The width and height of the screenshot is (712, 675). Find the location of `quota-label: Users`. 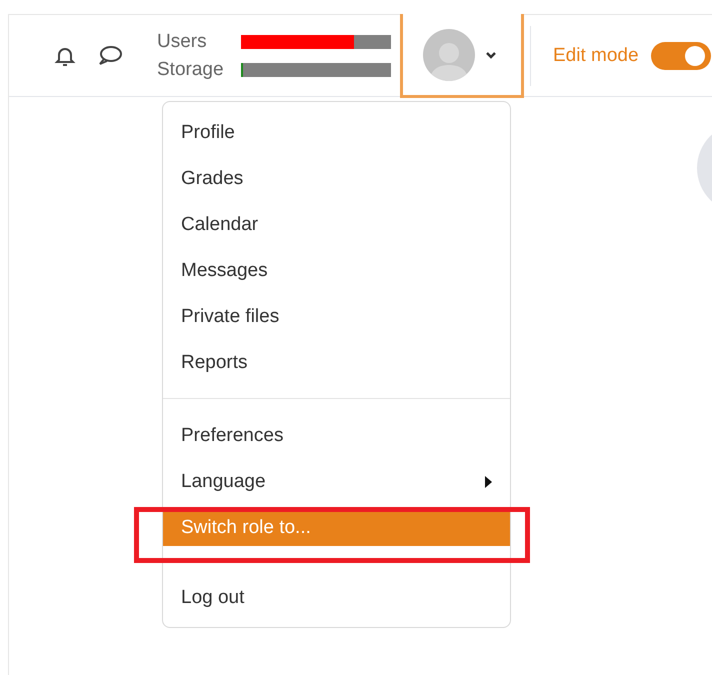

quota-label: Users is located at coordinates (182, 41).